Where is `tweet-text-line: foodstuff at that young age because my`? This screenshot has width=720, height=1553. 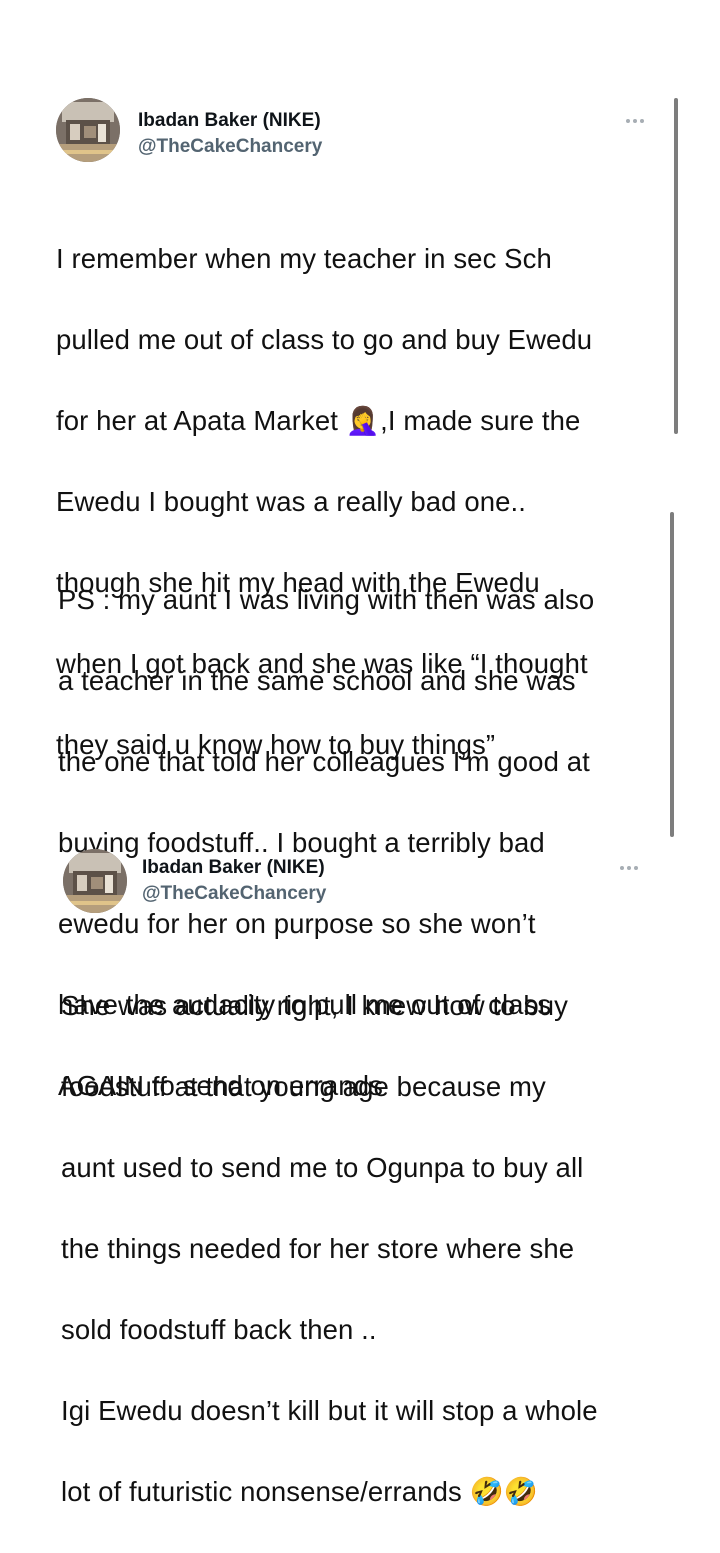
tweet-text-line: foodstuff at that young age because my is located at coordinates (303, 1086).